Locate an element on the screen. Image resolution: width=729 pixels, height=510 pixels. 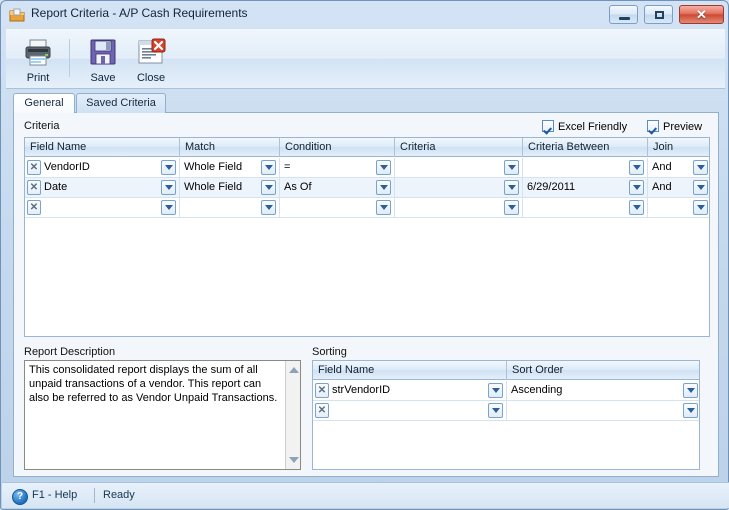
status-separator is located at coordinates (94, 495).